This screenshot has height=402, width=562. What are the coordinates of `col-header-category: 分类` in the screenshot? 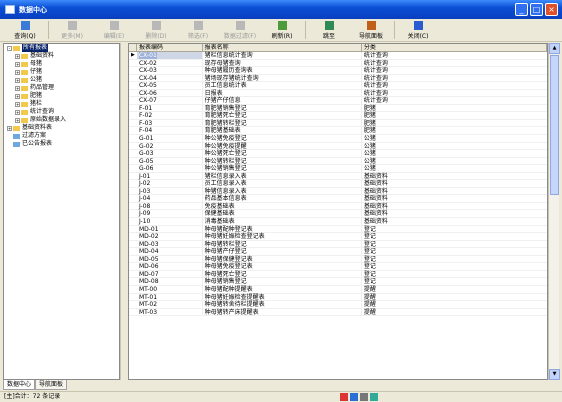 It's located at (454, 47).